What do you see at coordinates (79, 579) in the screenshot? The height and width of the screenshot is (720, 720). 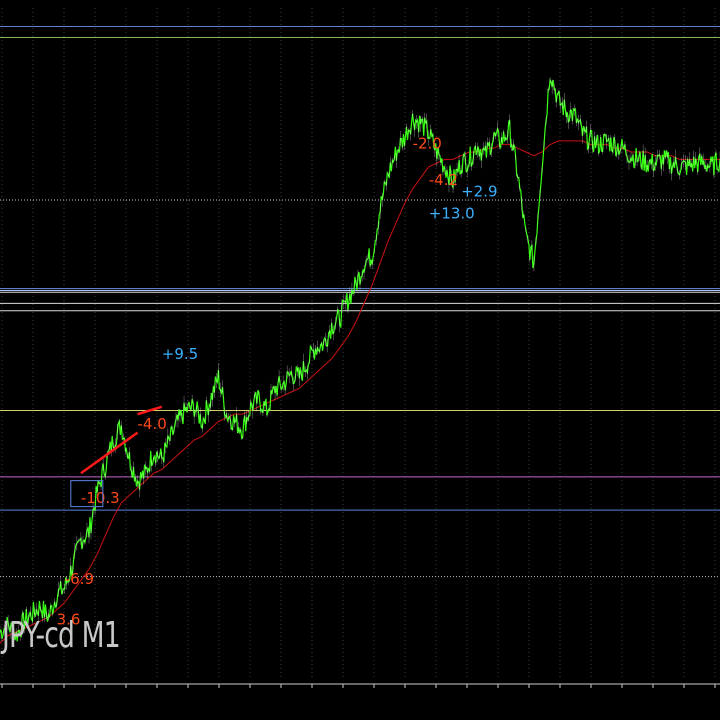 I see `trade-result-label: -6.9` at bounding box center [79, 579].